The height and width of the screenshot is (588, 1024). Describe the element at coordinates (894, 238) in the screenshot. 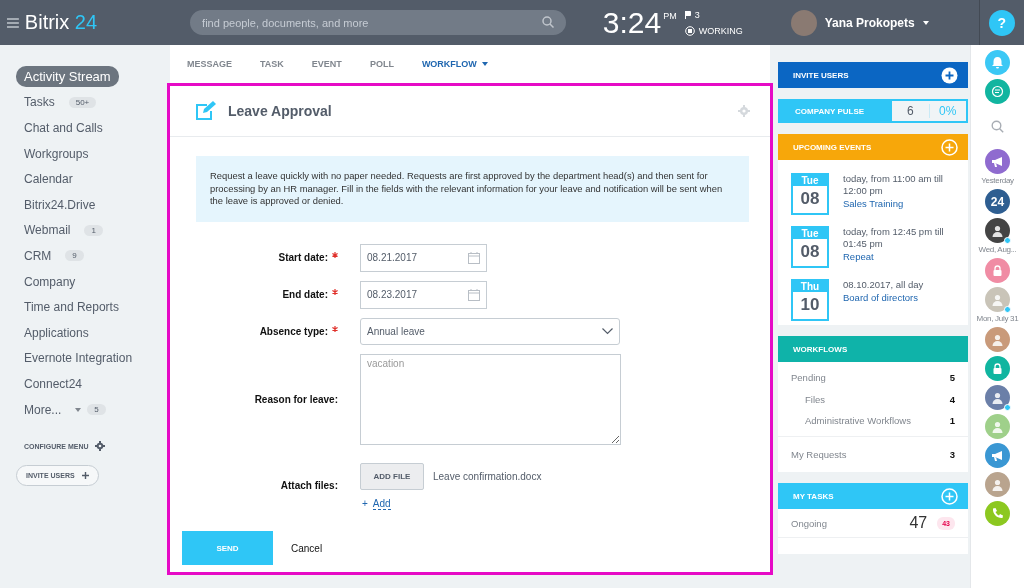

I see `event-time: today, from 12:45 pm till 01:45 pm` at that location.